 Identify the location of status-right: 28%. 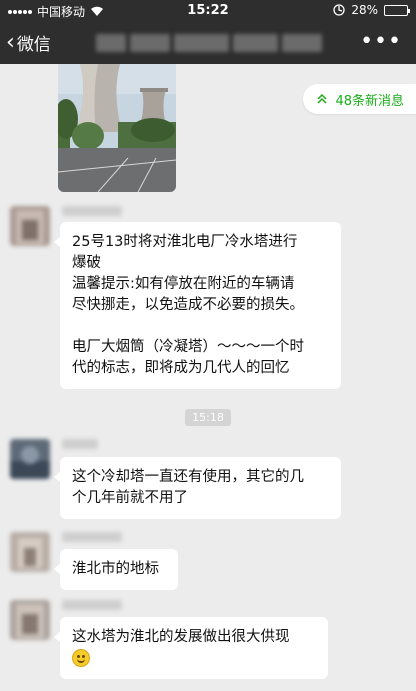
(371, 10).